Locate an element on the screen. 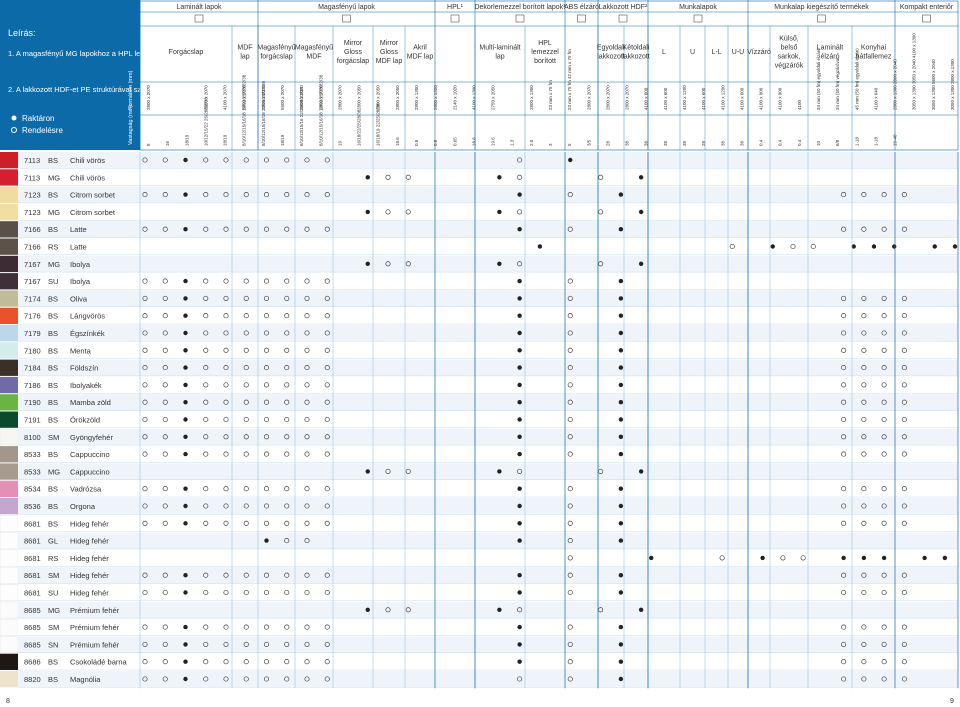  column-thickness: 6/8 is located at coordinates (837, 142).